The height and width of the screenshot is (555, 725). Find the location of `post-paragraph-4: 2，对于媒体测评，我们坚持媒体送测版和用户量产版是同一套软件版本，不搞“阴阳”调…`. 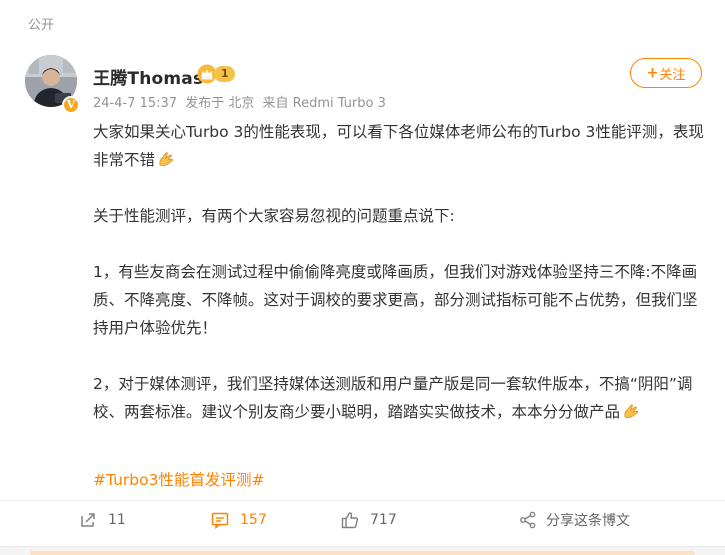

post-paragraph-4: 2，对于媒体测评，我们坚持媒体送测版和用户量产版是同一套软件版本，不搞“阴阳”调… is located at coordinates (400, 398).